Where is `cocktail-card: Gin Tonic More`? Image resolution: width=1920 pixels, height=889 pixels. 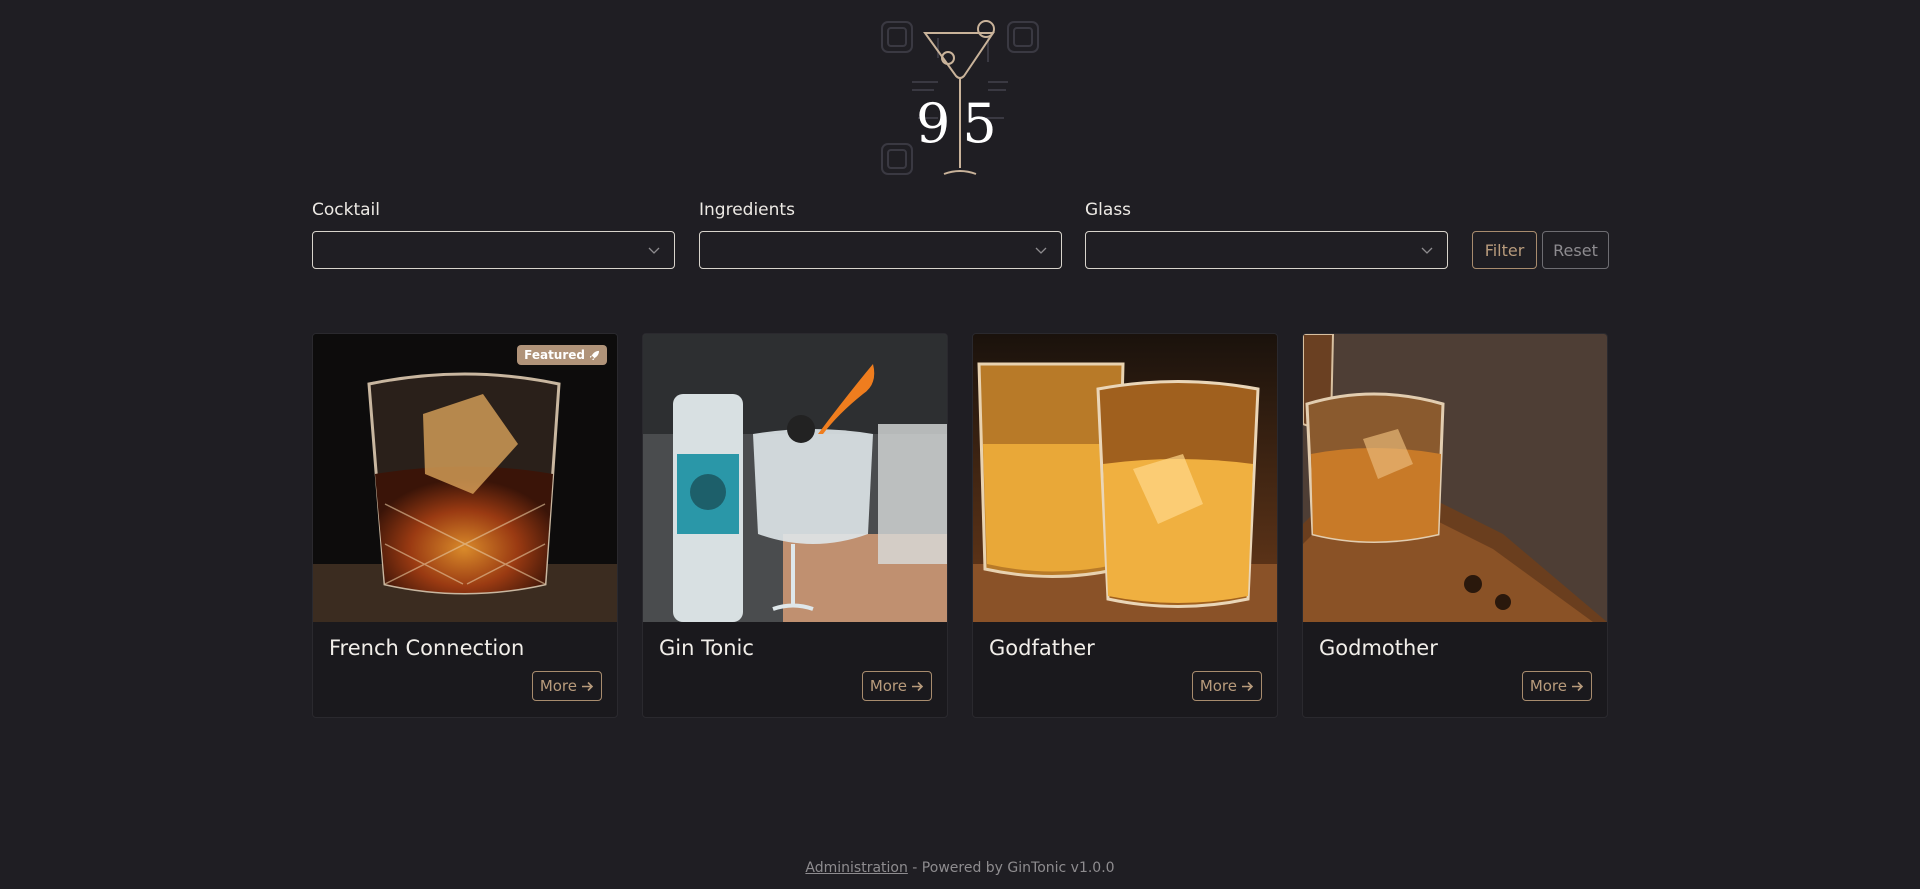 cocktail-card: Gin Tonic More is located at coordinates (795, 525).